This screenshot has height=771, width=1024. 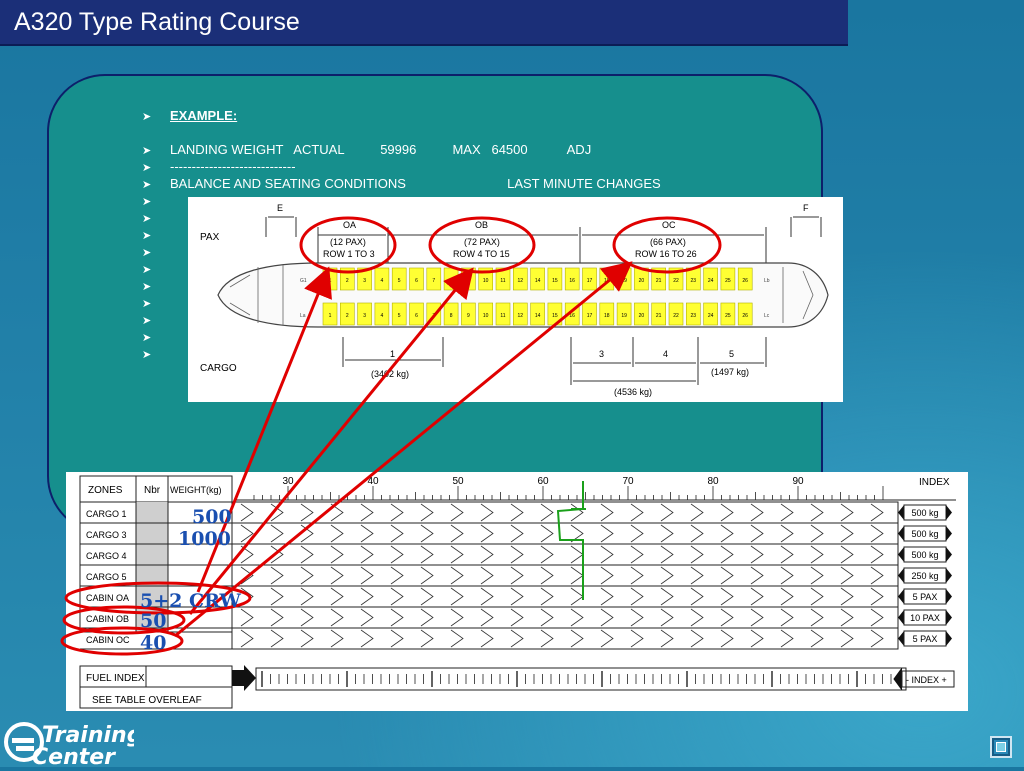 I want to click on seat-row-number: 23, so click(x=694, y=316).